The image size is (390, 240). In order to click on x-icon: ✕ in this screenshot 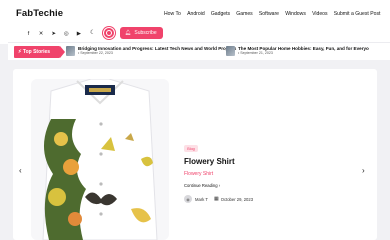, I will do `click(41, 33)`.